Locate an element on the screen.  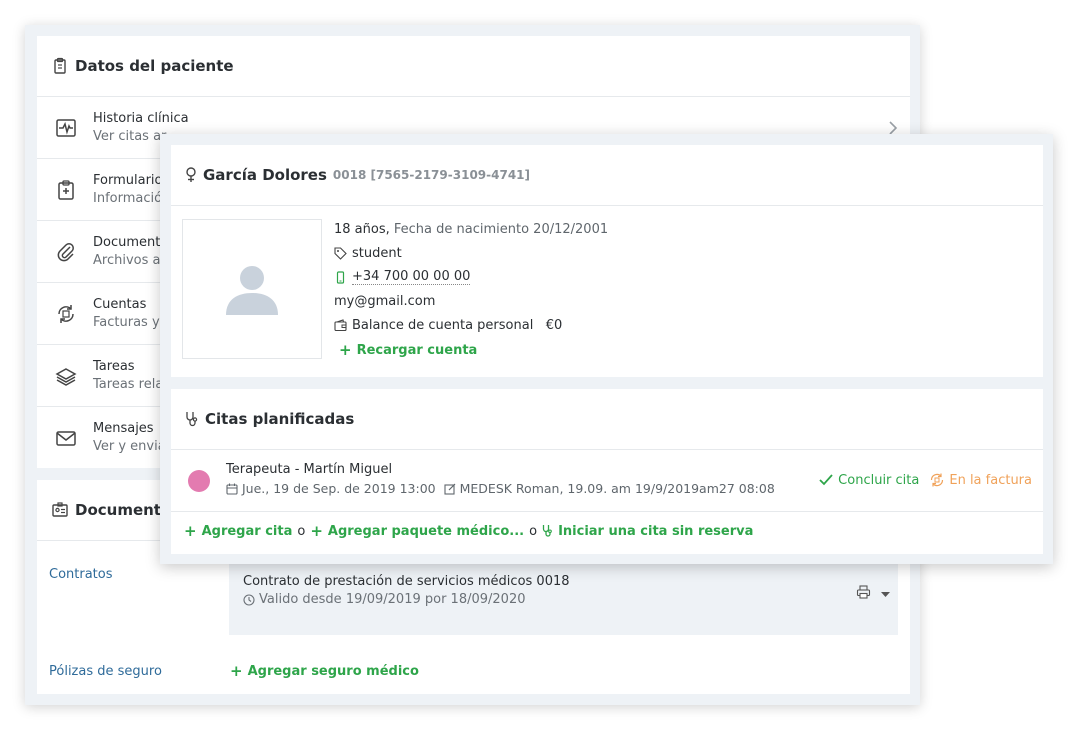
appointments-title: Citas planificadas is located at coordinates (280, 419).